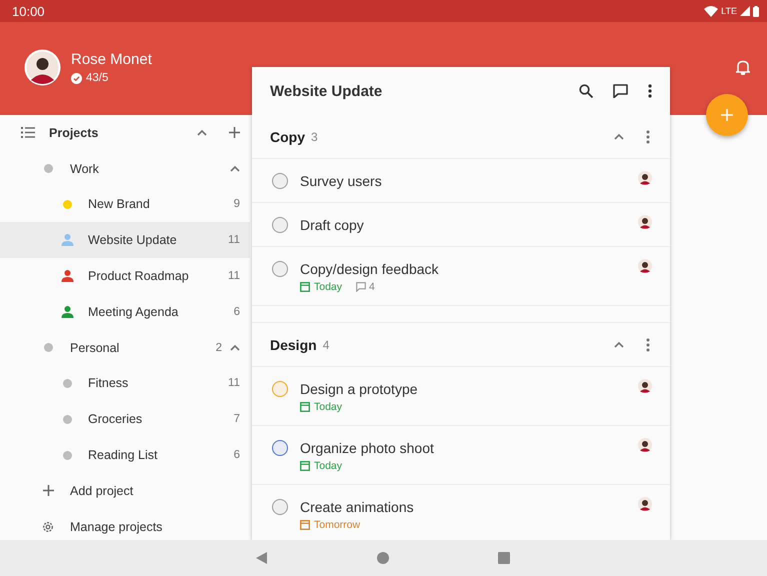 The width and height of the screenshot is (767, 576). What do you see at coordinates (125, 490) in the screenshot?
I see `menu-item: Add project` at bounding box center [125, 490].